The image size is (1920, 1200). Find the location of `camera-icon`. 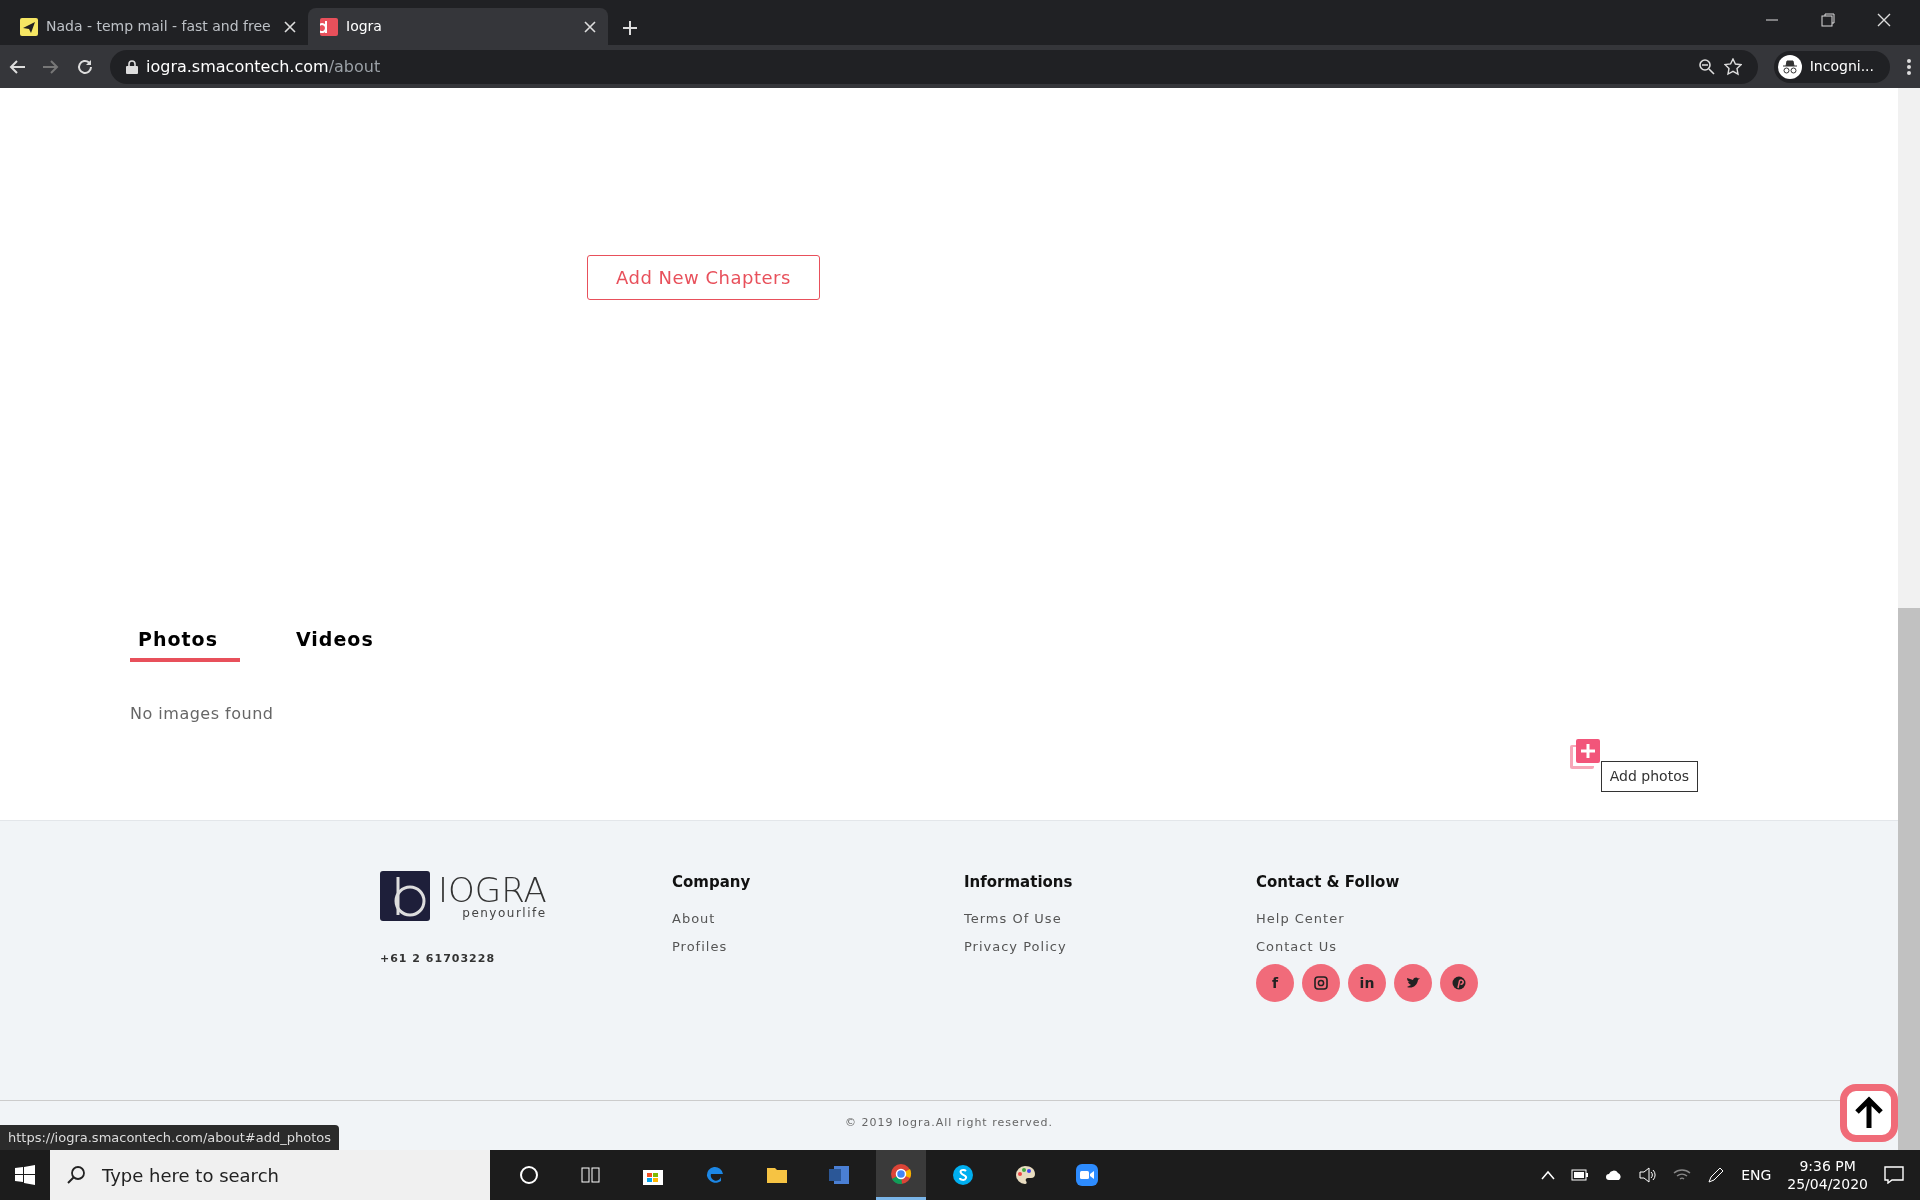

camera-icon is located at coordinates (1321, 983).